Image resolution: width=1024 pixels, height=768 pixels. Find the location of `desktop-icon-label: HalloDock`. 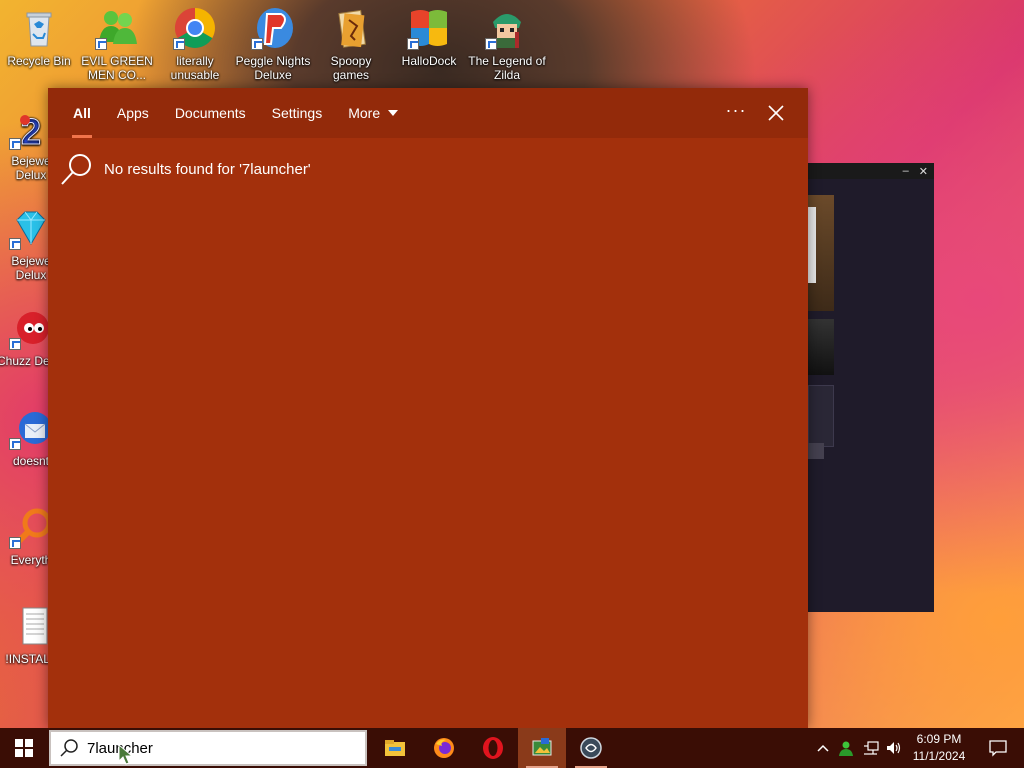

desktop-icon-label: HalloDock is located at coordinates (429, 61).